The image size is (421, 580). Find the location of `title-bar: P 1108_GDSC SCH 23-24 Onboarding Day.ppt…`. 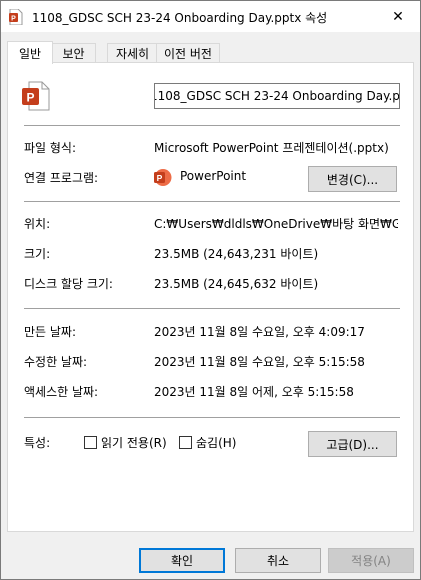

title-bar: P 1108_GDSC SCH 23-24 Onboarding Day.ppt… is located at coordinates (210, 16).